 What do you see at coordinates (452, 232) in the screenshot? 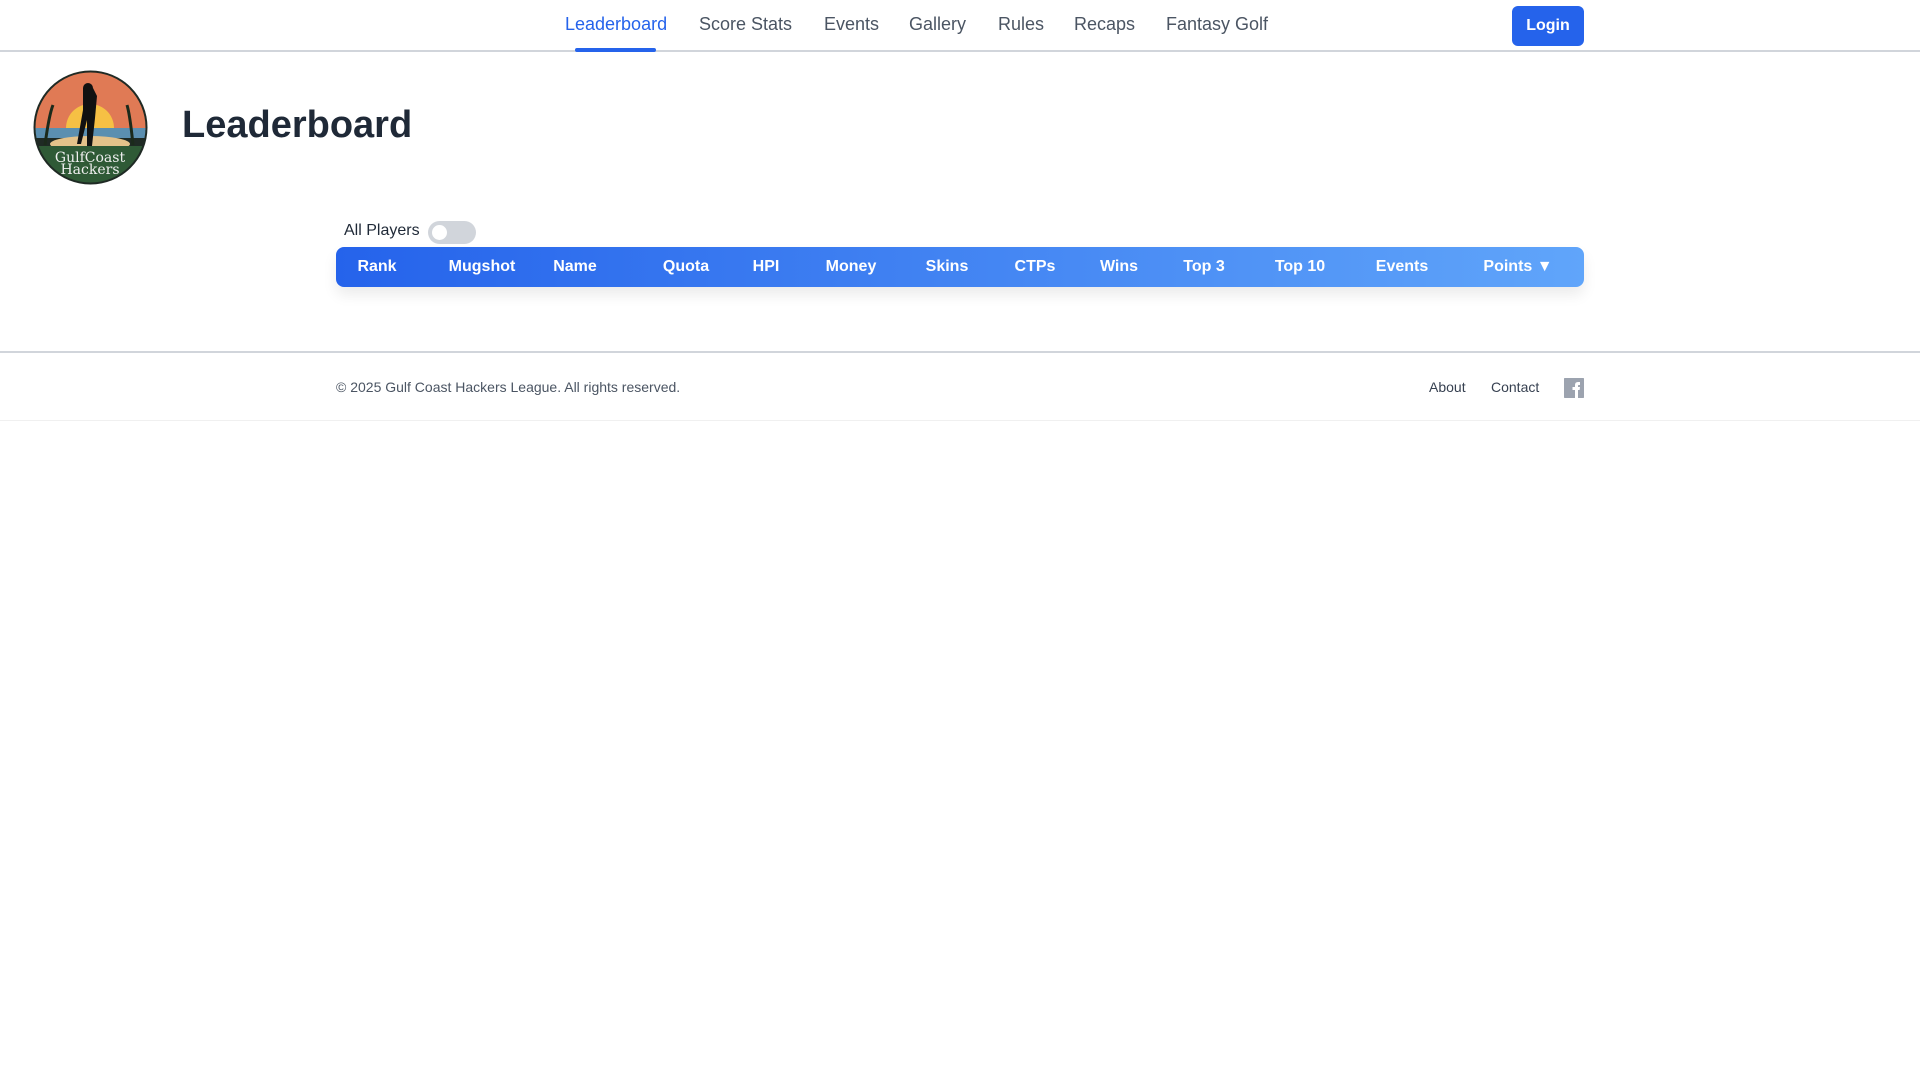
I see `all-players-toggle` at bounding box center [452, 232].